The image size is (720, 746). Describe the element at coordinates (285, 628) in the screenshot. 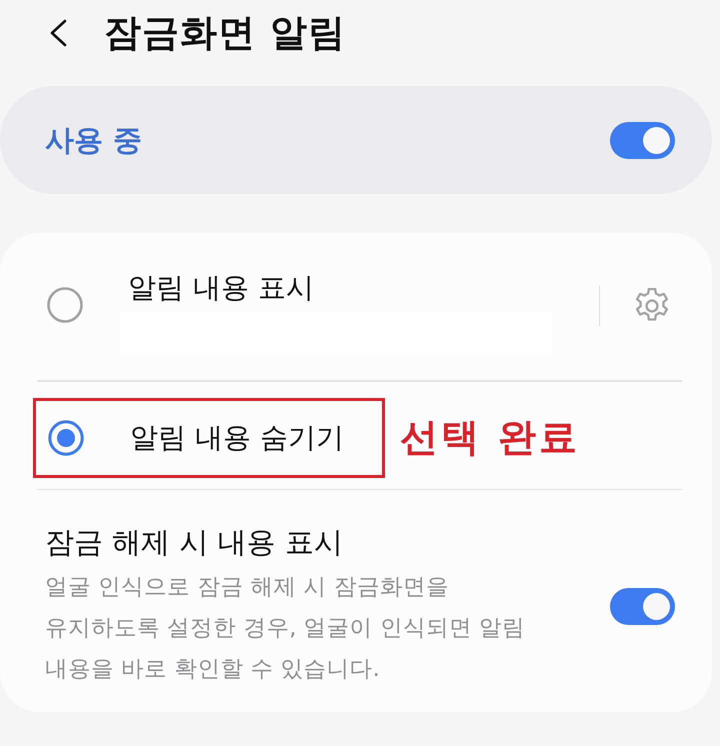

I see `setting-description: 얼굴 인식으로 잠금 해제 시 잠금화면을 유지하도록 설정한 경우, 얼굴이 인식되면 알림 내용을 바로 확인할 수 있습니다.` at that location.